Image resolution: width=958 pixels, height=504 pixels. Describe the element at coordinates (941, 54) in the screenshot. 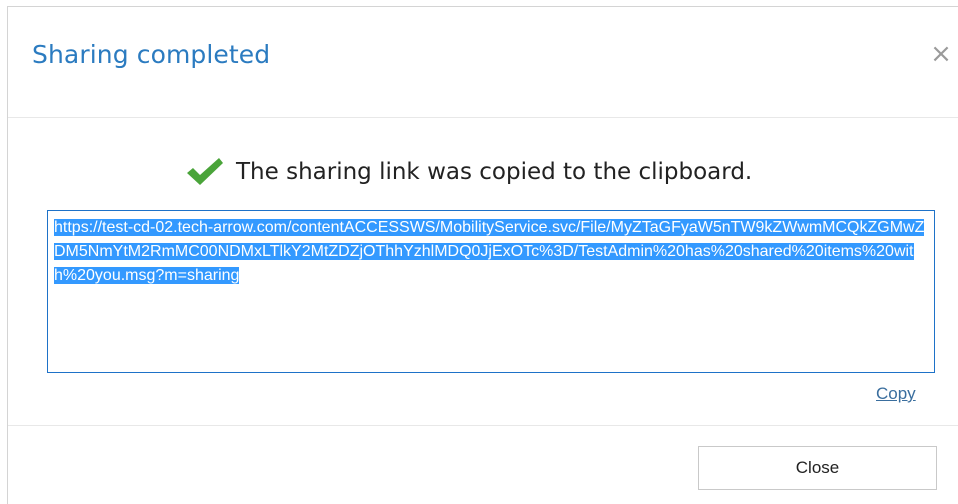

I see `close-icon: ×` at that location.